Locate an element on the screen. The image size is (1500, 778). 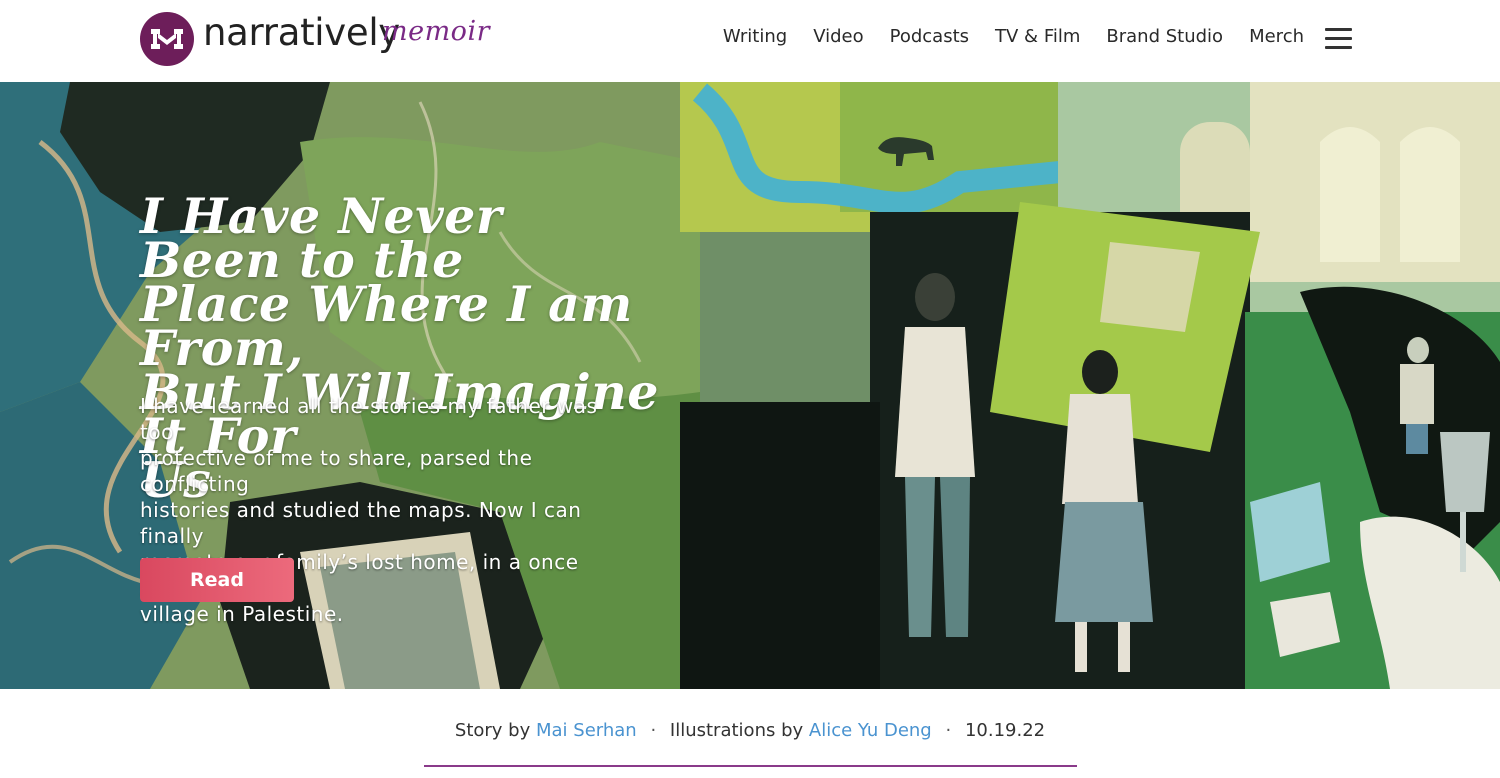
nav-merch: Merch is located at coordinates (1276, 36).